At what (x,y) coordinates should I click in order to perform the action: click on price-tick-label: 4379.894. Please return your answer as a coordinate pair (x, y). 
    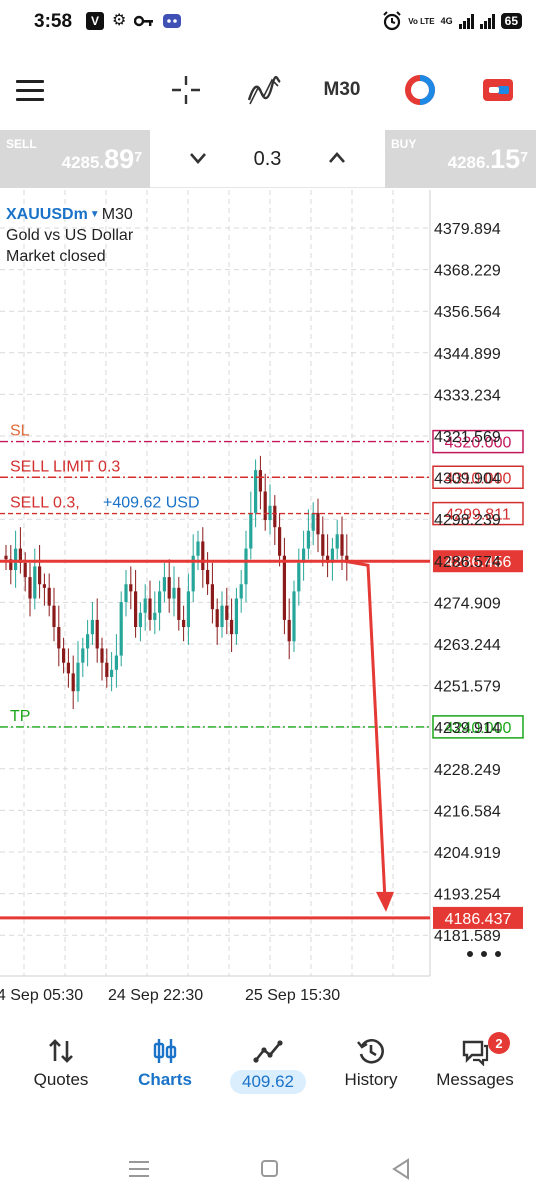
    Looking at the image, I should click on (467, 229).